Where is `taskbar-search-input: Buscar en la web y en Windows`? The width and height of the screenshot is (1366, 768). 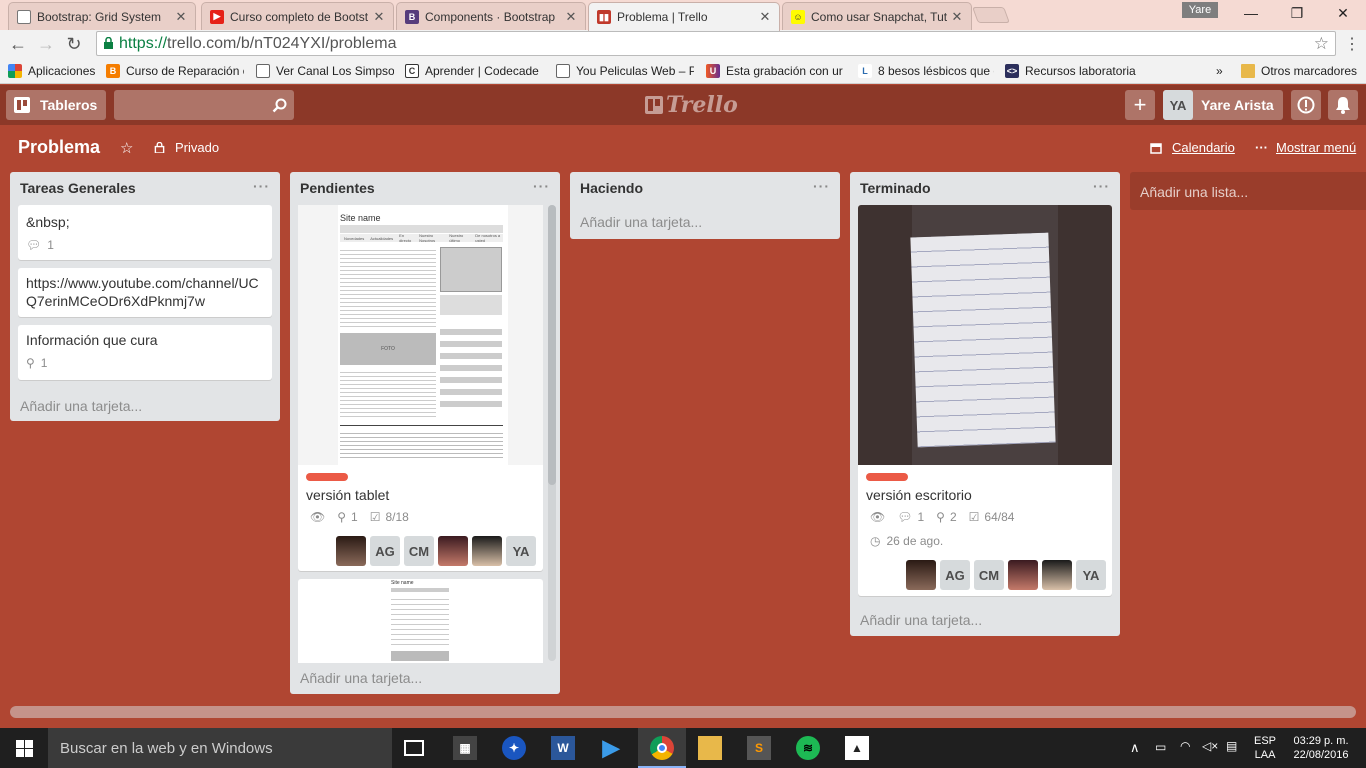
taskbar-search-input: Buscar en la web y en Windows is located at coordinates (220, 748).